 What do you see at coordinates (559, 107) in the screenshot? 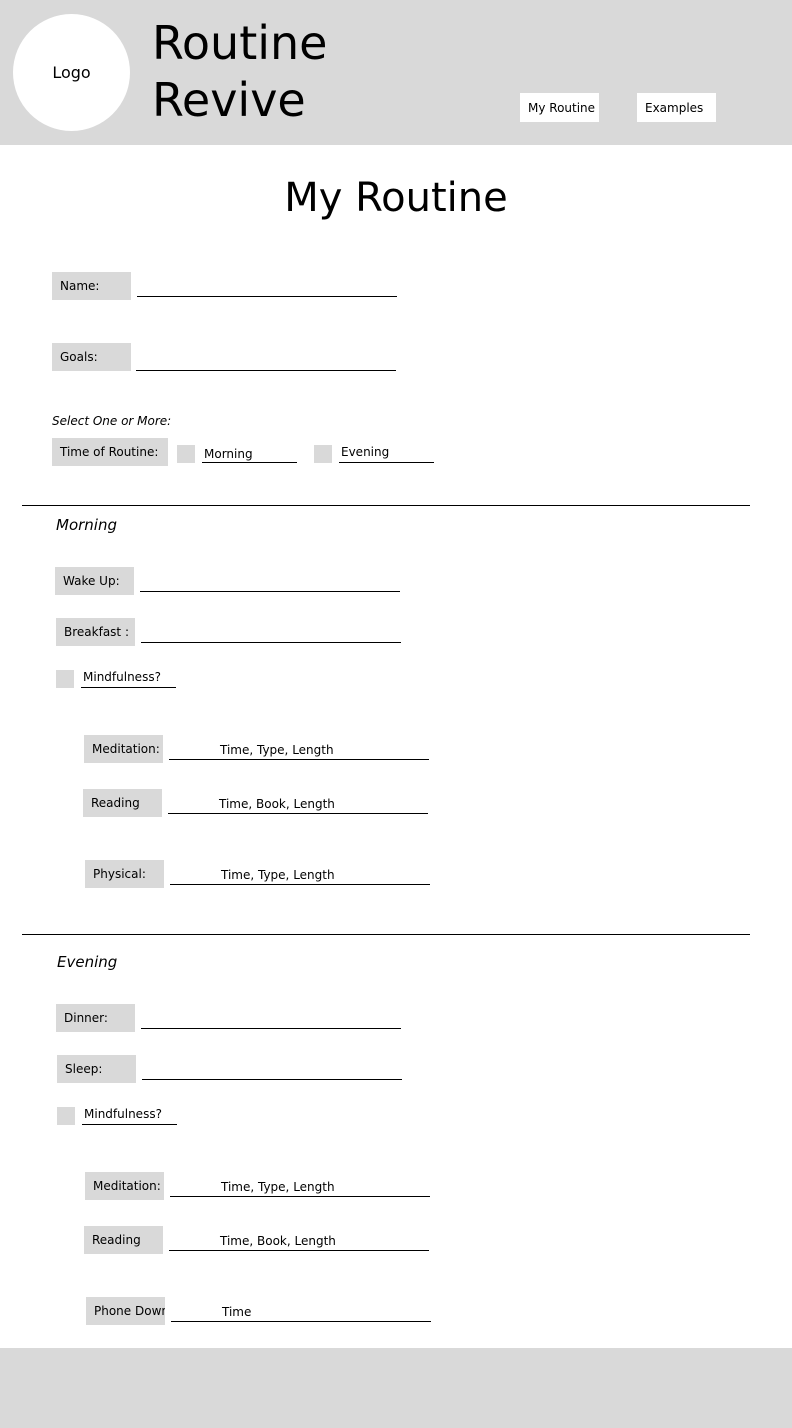
I see `nav-my-routine-button: My Routine` at bounding box center [559, 107].